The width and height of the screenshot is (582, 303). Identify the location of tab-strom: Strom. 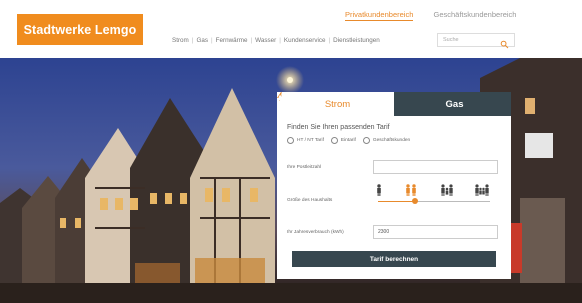
(335, 104).